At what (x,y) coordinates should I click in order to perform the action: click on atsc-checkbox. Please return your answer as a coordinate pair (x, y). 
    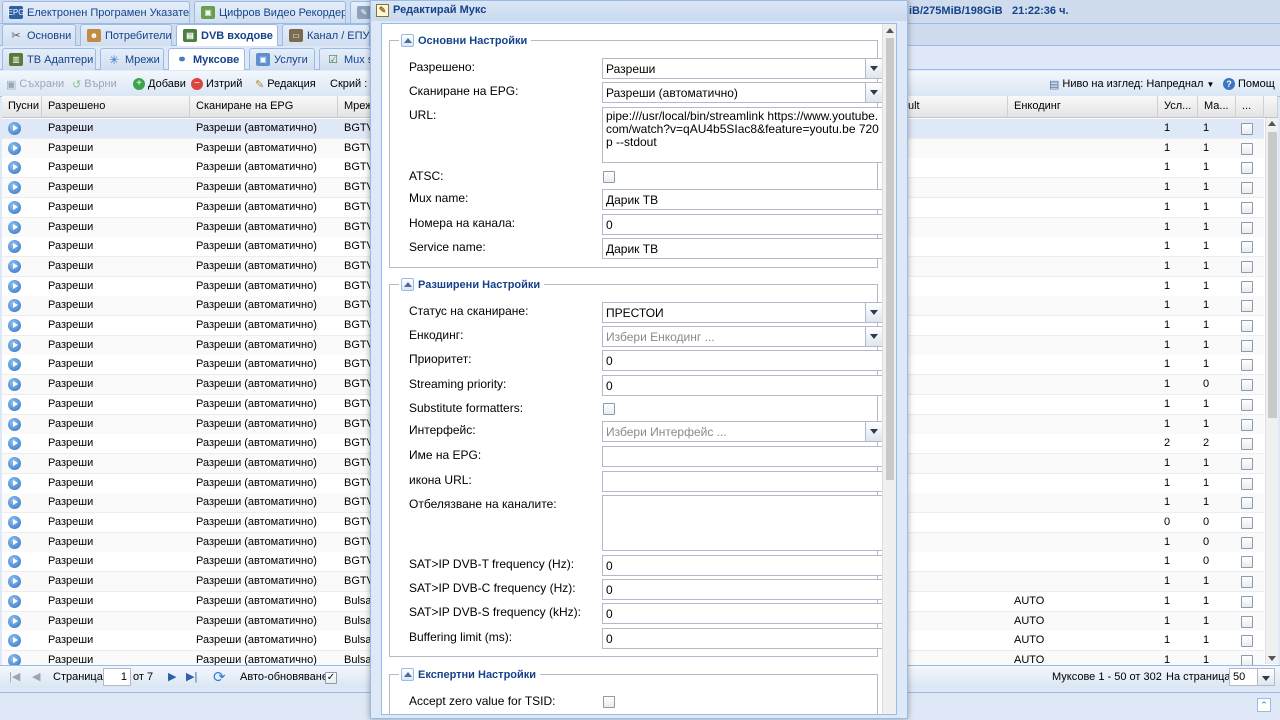
    Looking at the image, I should click on (609, 177).